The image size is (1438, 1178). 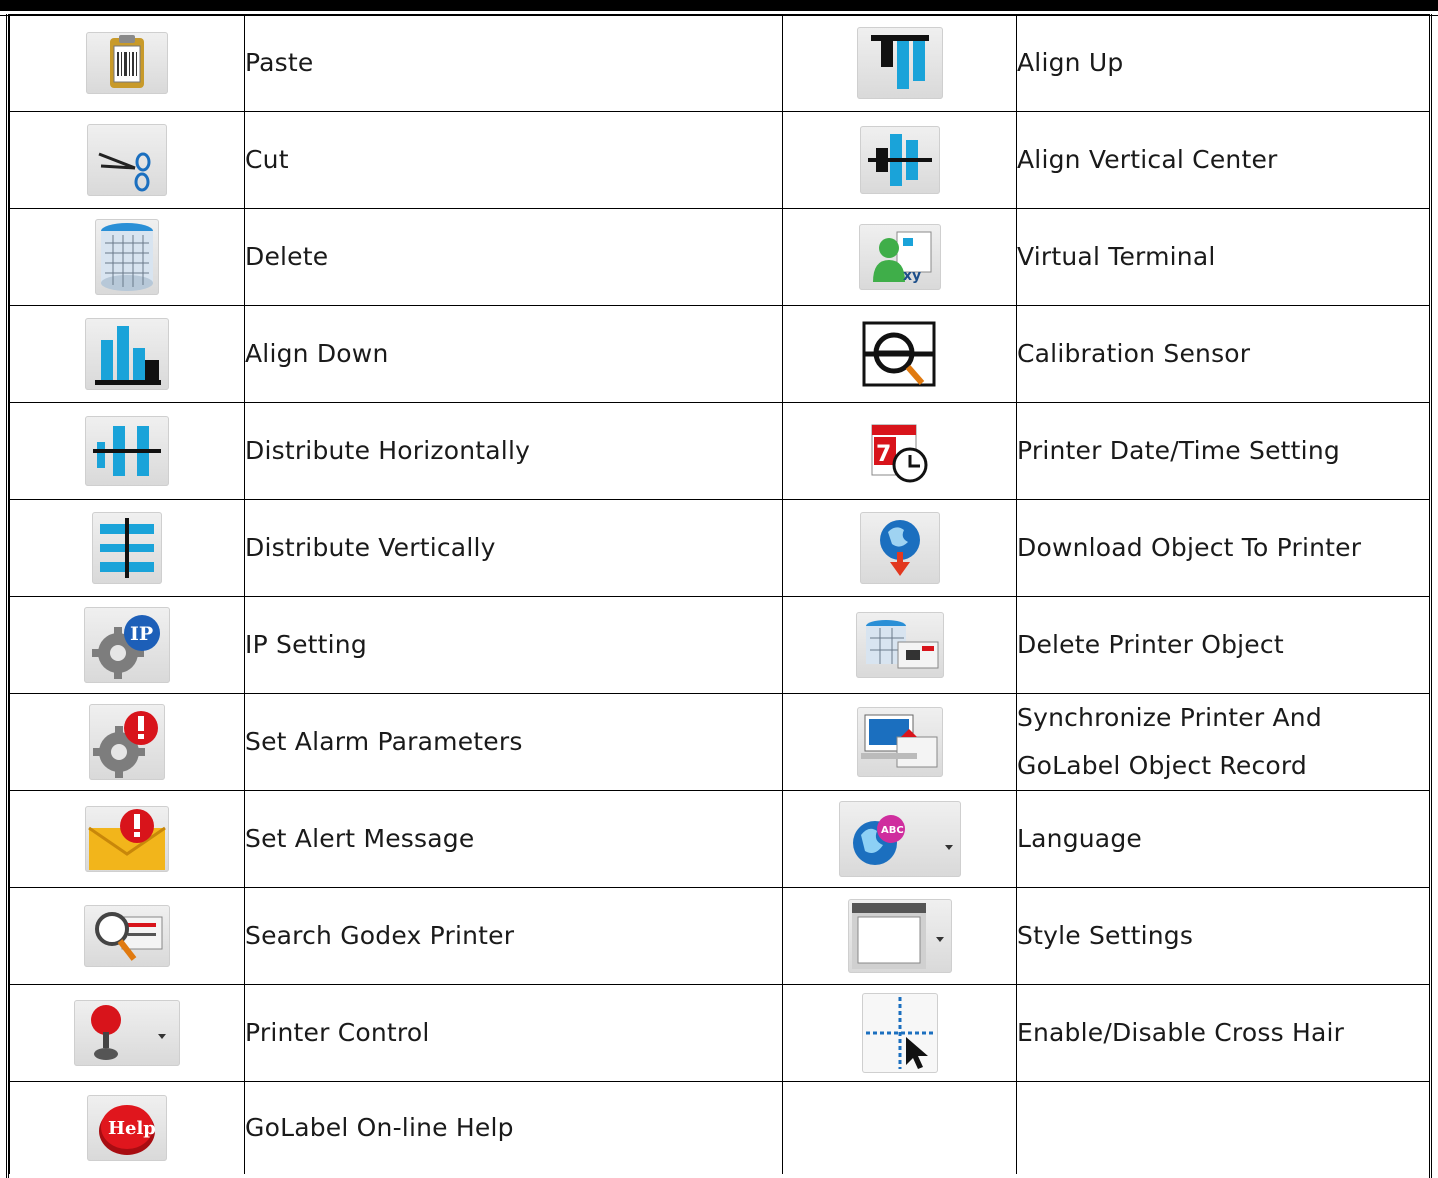 What do you see at coordinates (899, 63) in the screenshot?
I see `align-up-icon` at bounding box center [899, 63].